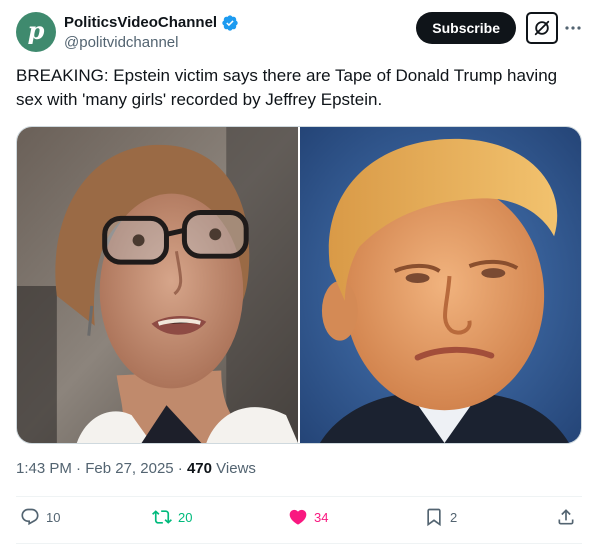 This screenshot has height=545, width=598. Describe the element at coordinates (236, 468) in the screenshot. I see `views-label: Views` at that location.